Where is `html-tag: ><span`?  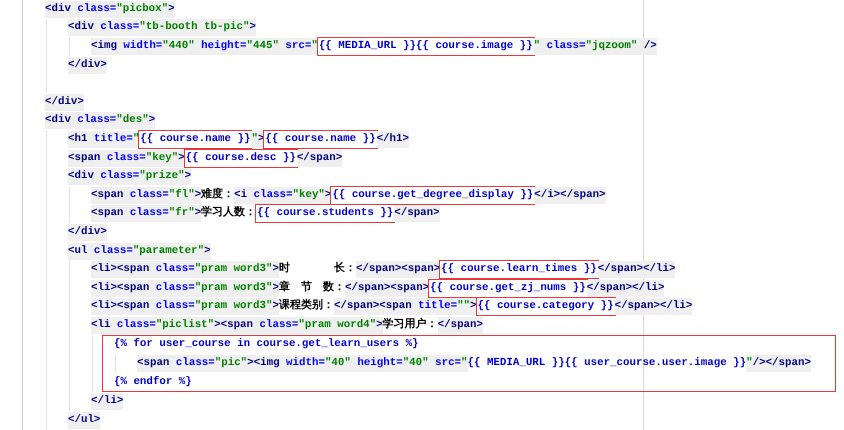 html-tag: ><span is located at coordinates (234, 325).